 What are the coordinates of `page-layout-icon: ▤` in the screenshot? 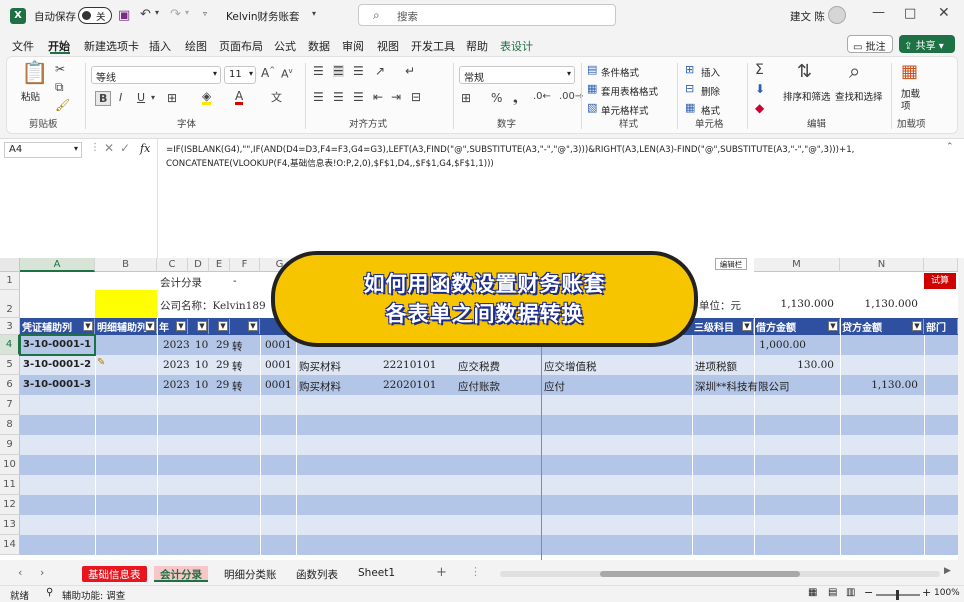 It's located at (832, 592).